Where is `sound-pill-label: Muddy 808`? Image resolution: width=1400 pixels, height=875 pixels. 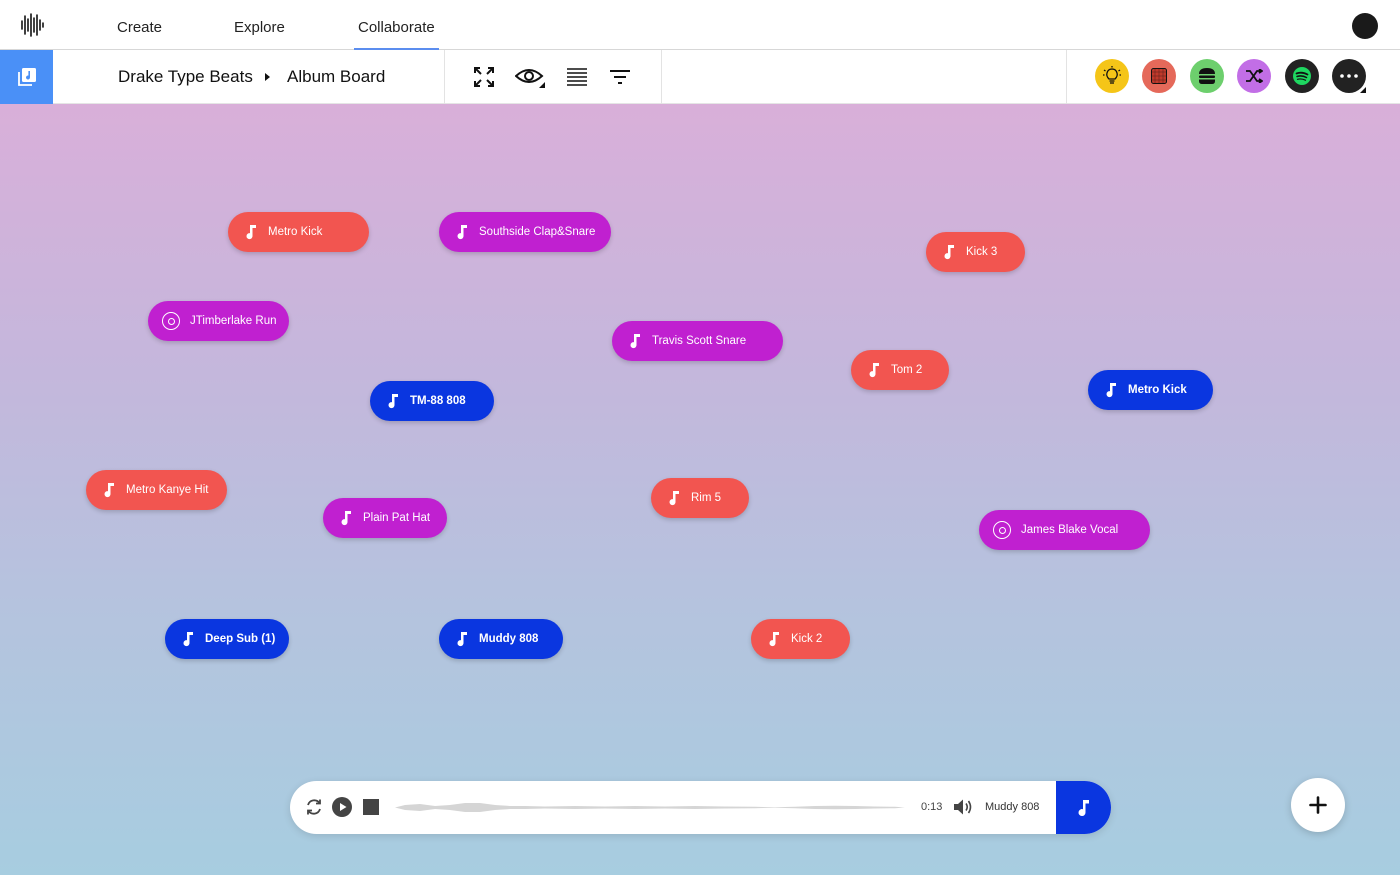
sound-pill-label: Muddy 808 is located at coordinates (509, 639).